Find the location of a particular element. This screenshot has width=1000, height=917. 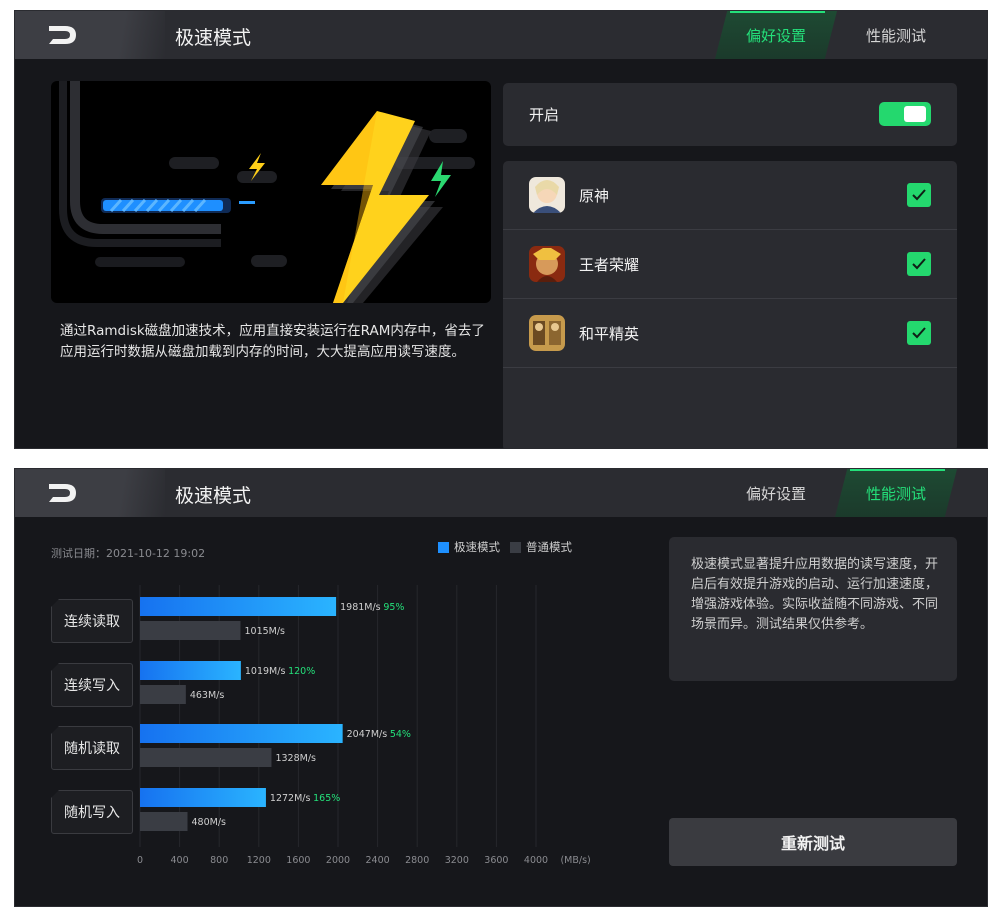

x-tick-label: 800 is located at coordinates (219, 860).